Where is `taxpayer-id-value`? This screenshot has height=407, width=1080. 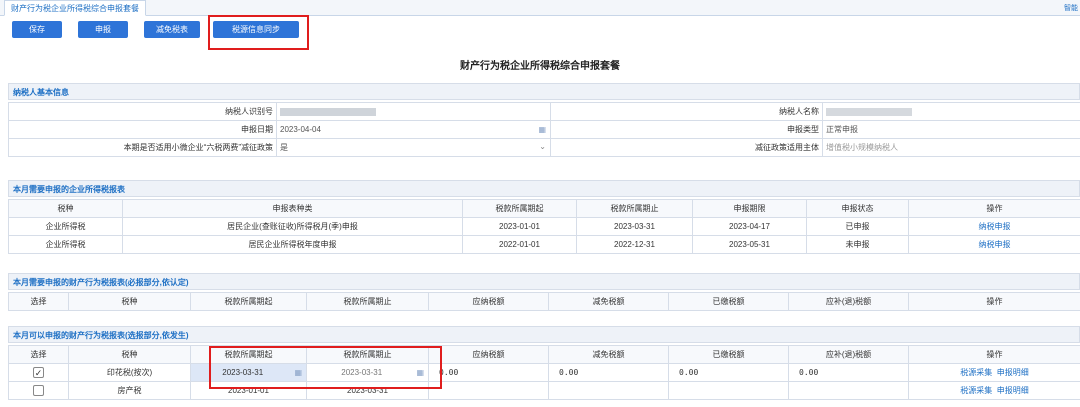
taxpayer-id-value is located at coordinates (413, 111).